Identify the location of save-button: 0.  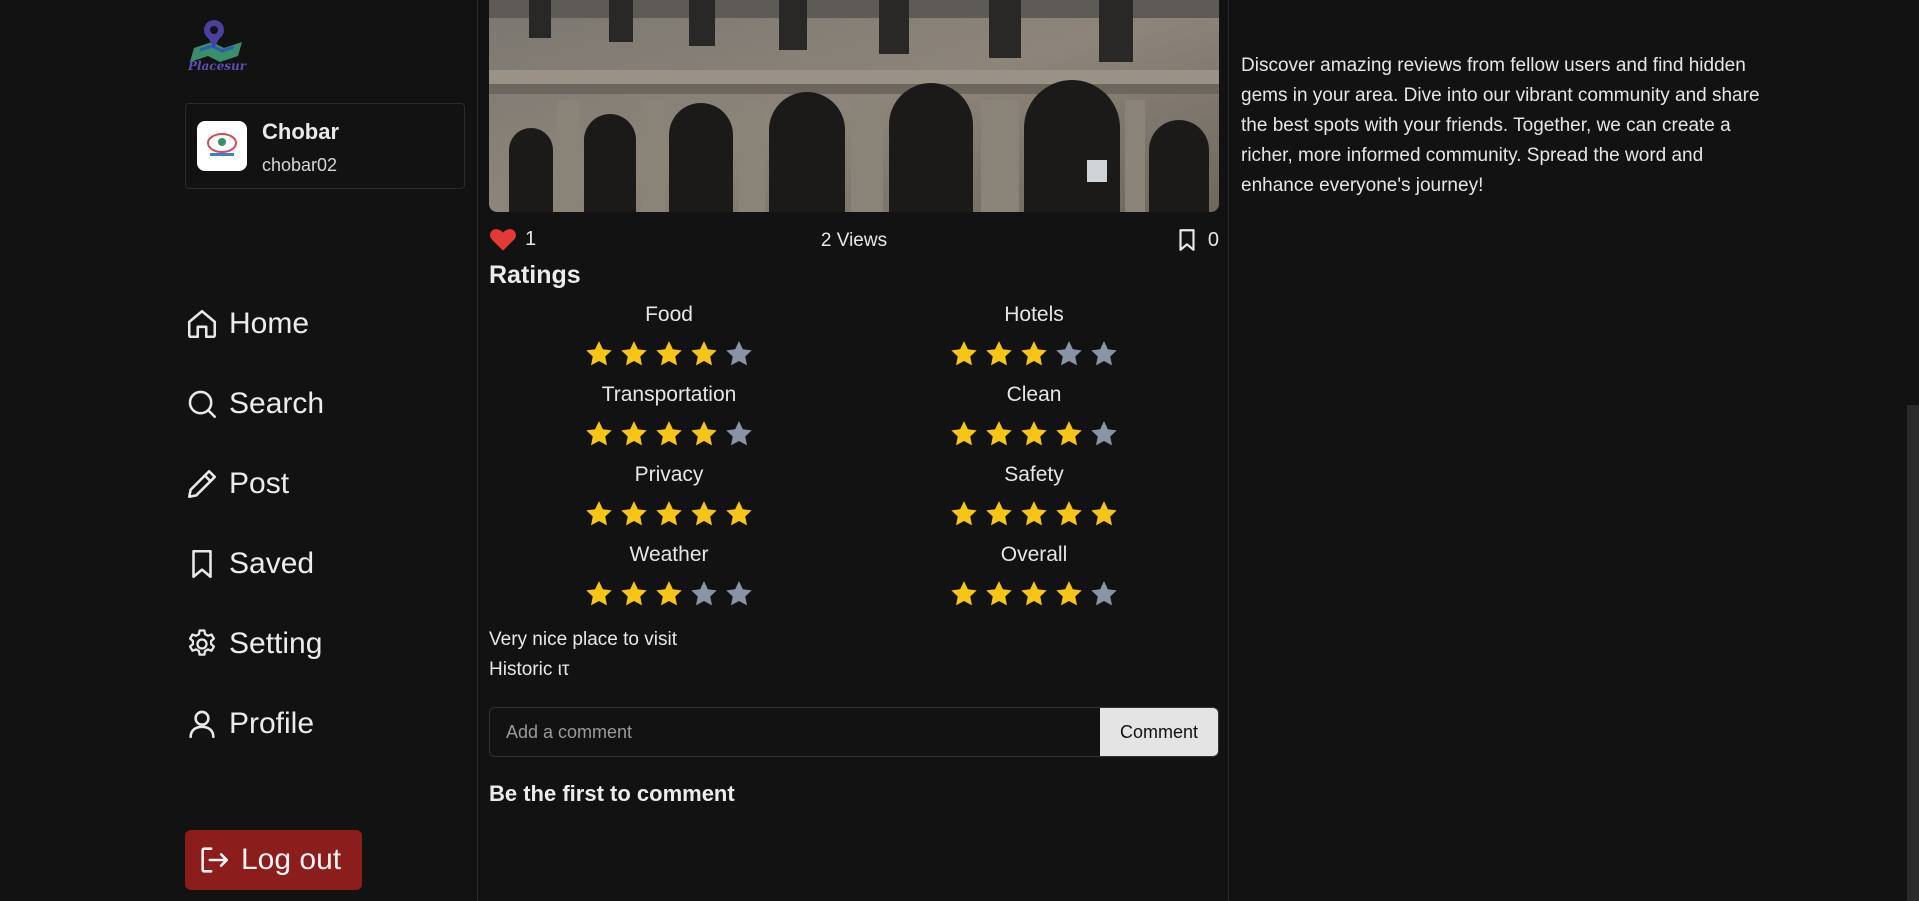
(1196, 240).